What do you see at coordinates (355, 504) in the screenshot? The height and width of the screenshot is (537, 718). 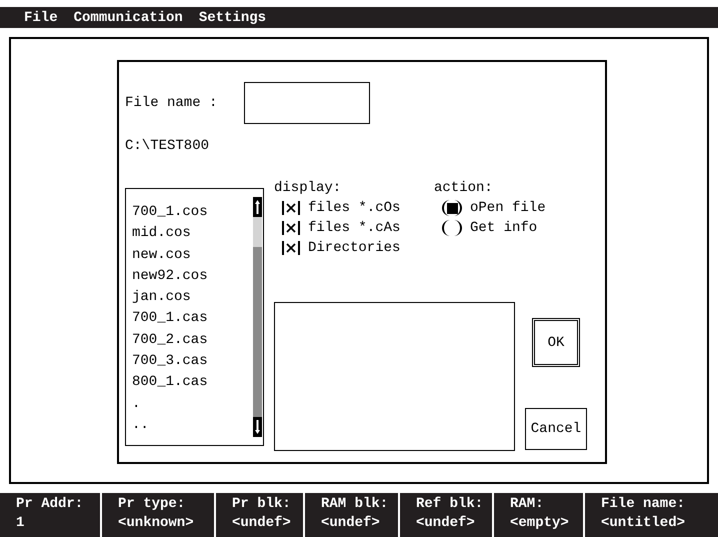 I see `status-label: RAM blk:` at bounding box center [355, 504].